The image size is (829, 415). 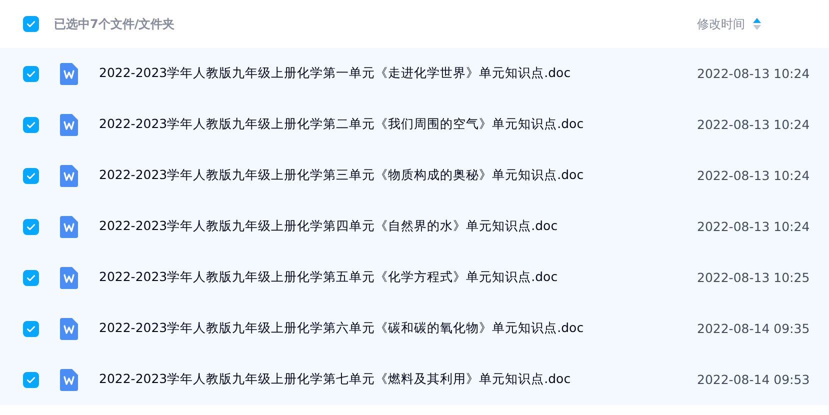 What do you see at coordinates (757, 24) in the screenshot?
I see `sort-icon` at bounding box center [757, 24].